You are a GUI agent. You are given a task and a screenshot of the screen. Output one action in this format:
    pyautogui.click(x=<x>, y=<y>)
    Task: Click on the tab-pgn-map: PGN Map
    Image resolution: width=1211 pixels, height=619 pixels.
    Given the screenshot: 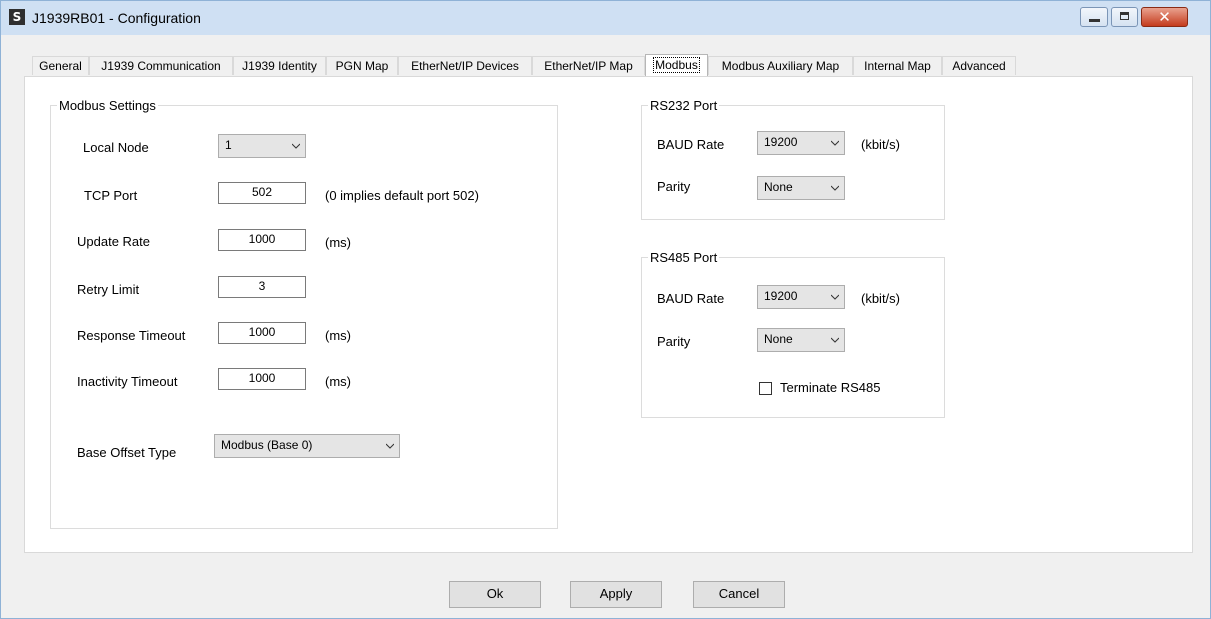 What is the action you would take?
    pyautogui.click(x=362, y=65)
    